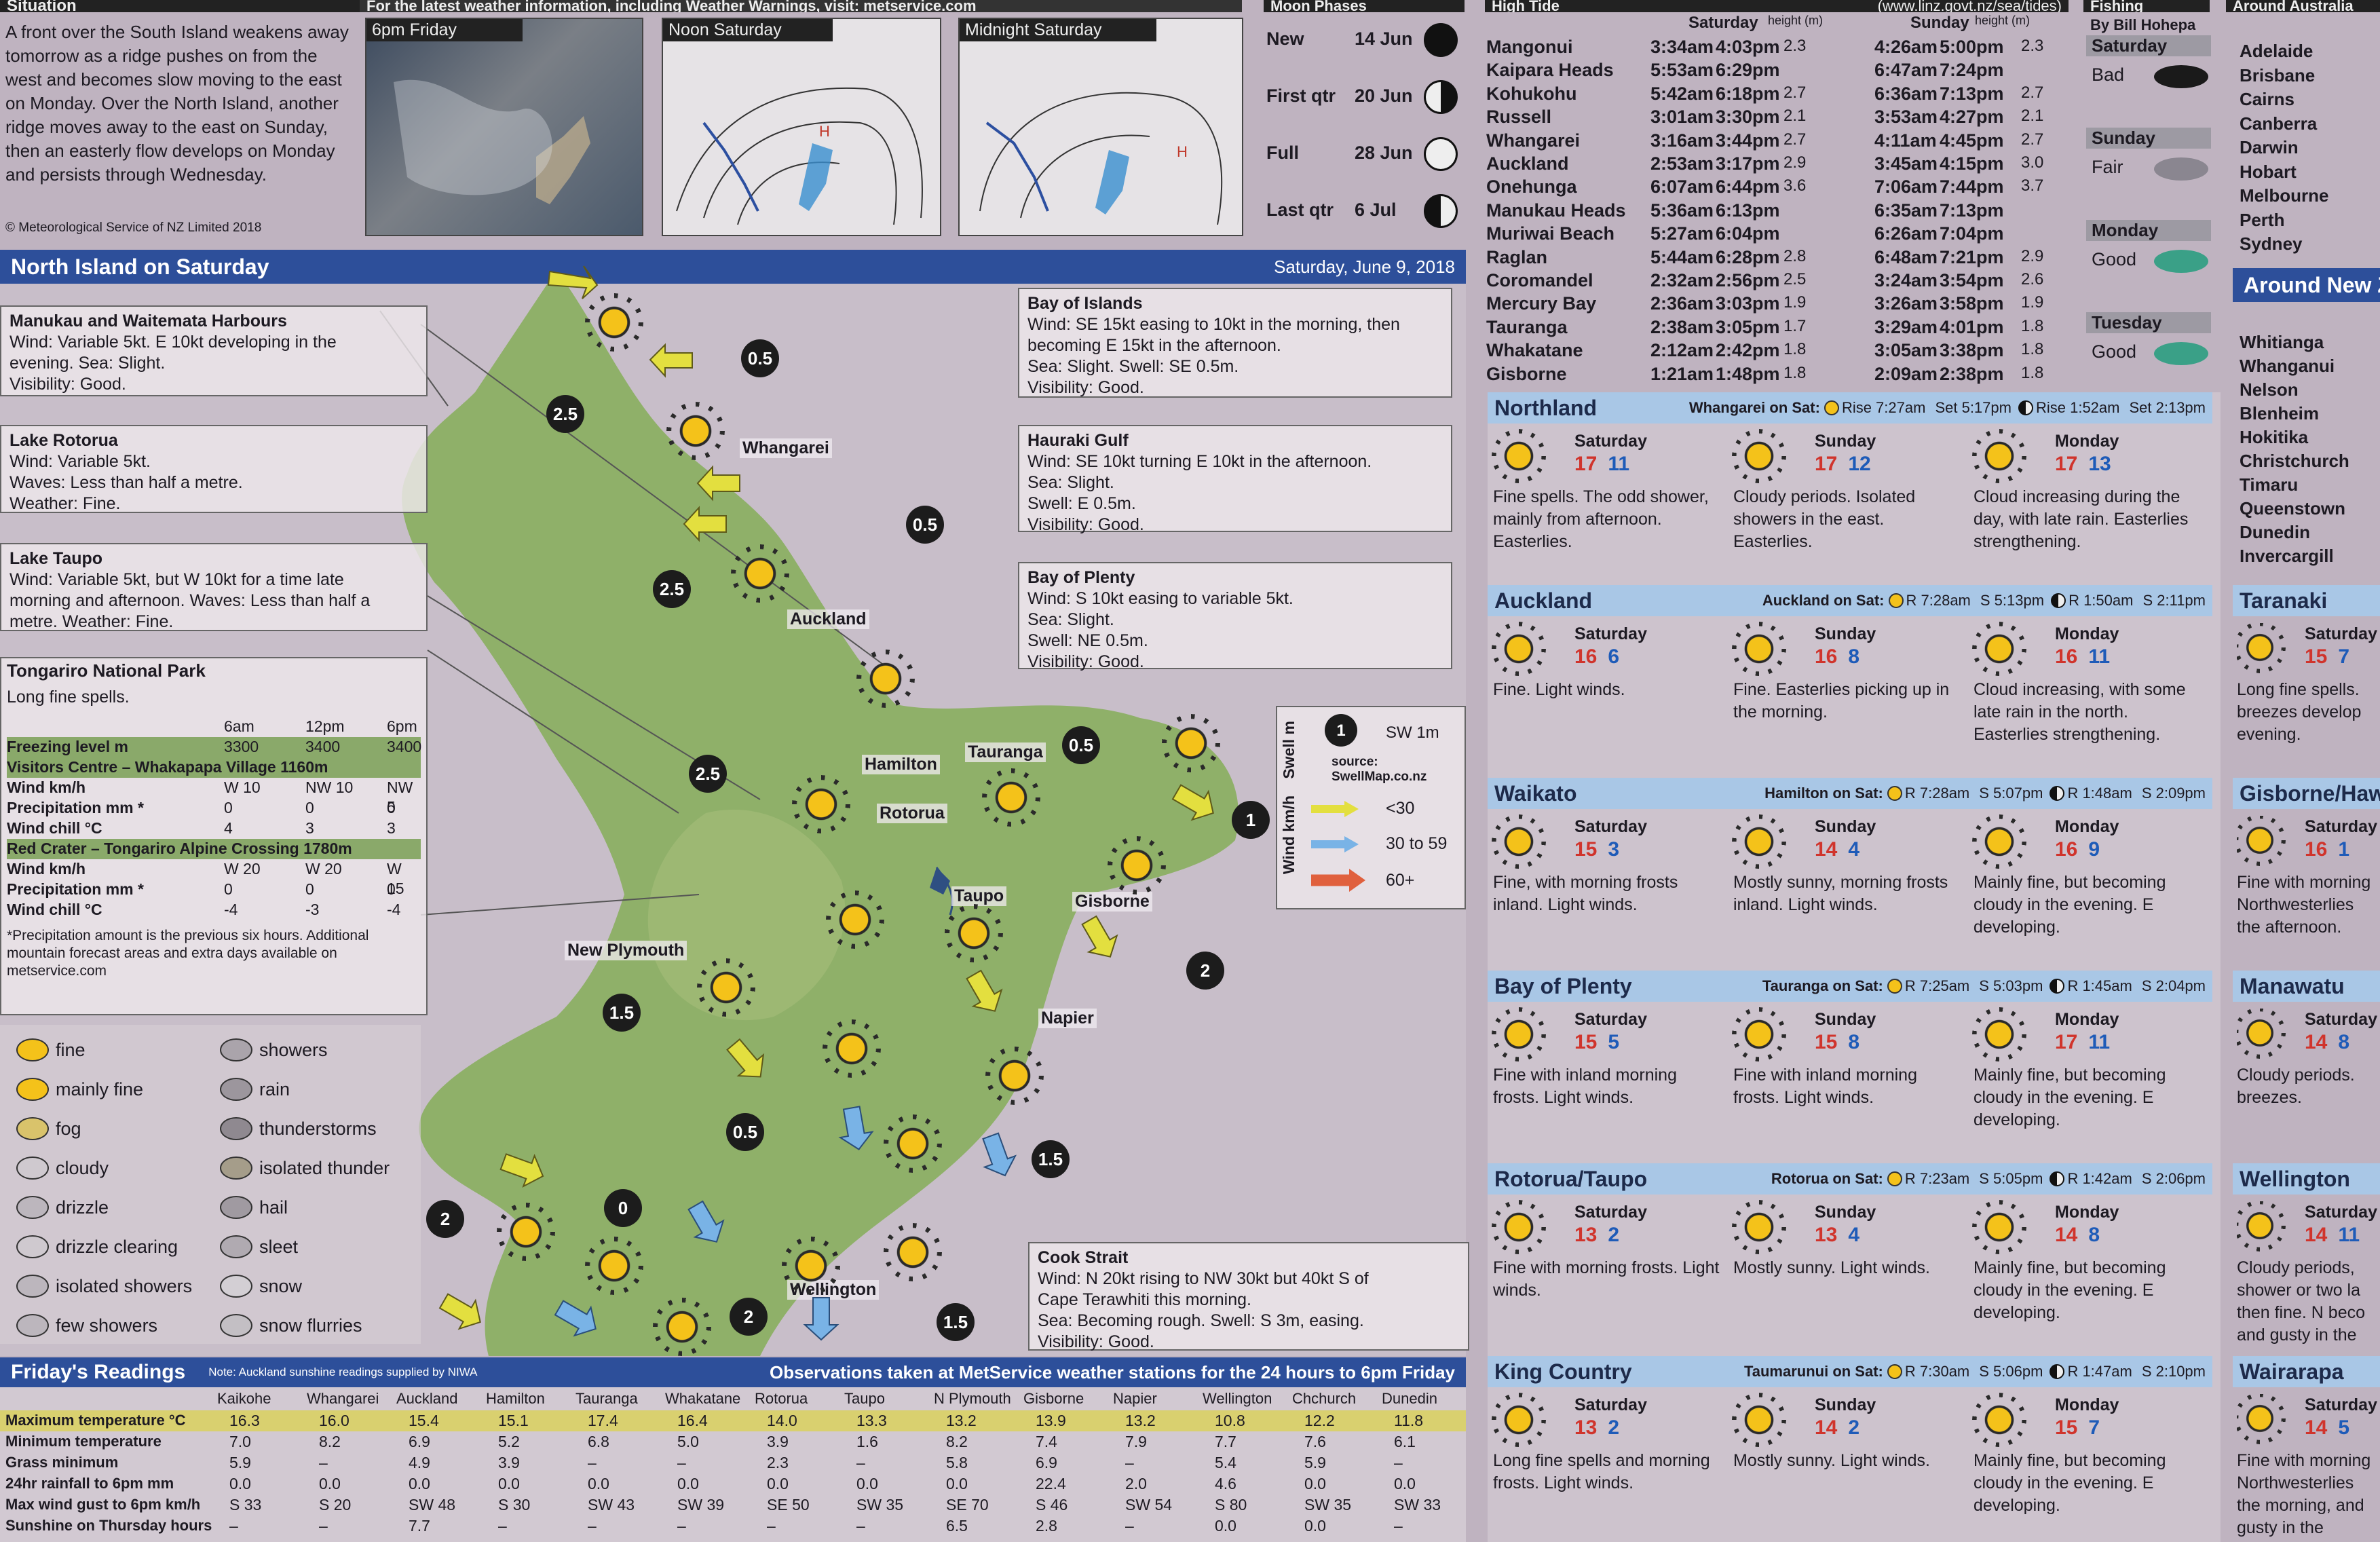  Describe the element at coordinates (611, 1504) in the screenshot. I see `readings-cell: SW 43` at that location.